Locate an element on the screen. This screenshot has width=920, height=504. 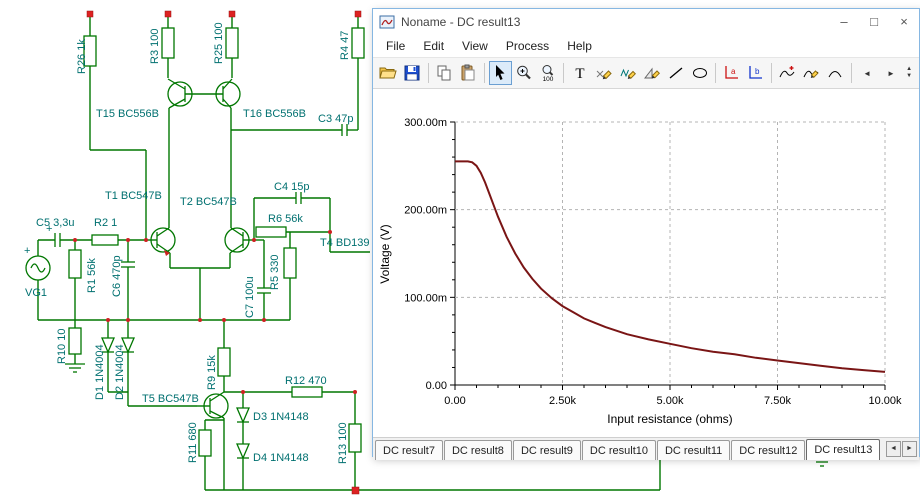
prev-result-button: ◄ is located at coordinates (867, 73).